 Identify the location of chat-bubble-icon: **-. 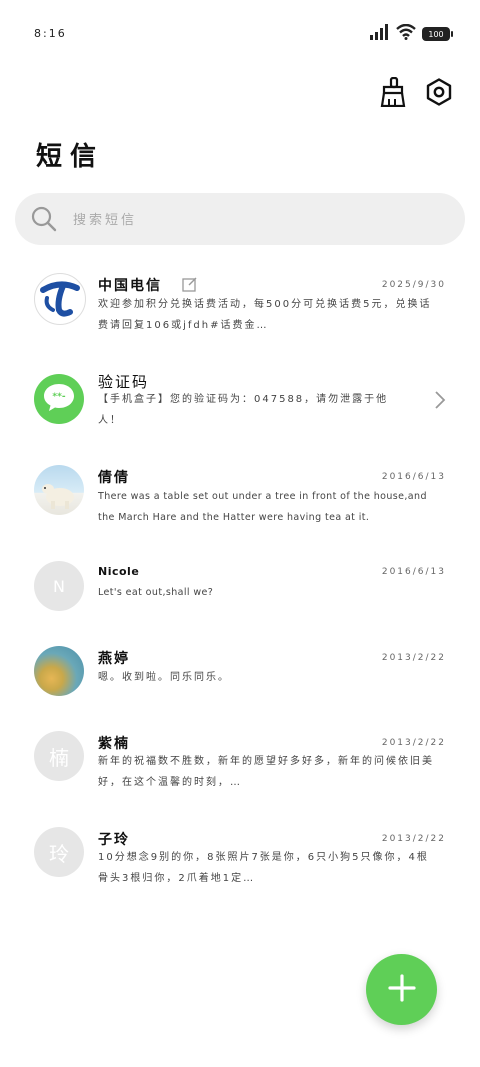
(59, 399).